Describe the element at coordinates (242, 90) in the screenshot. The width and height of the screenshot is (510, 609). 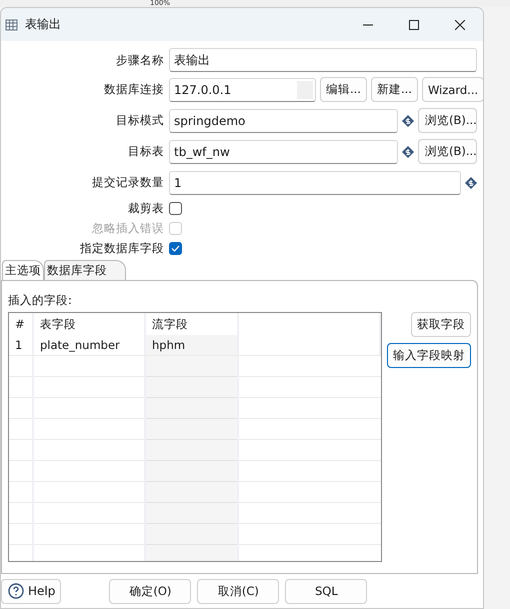
I see `connection-field: 127.0.0.1` at that location.